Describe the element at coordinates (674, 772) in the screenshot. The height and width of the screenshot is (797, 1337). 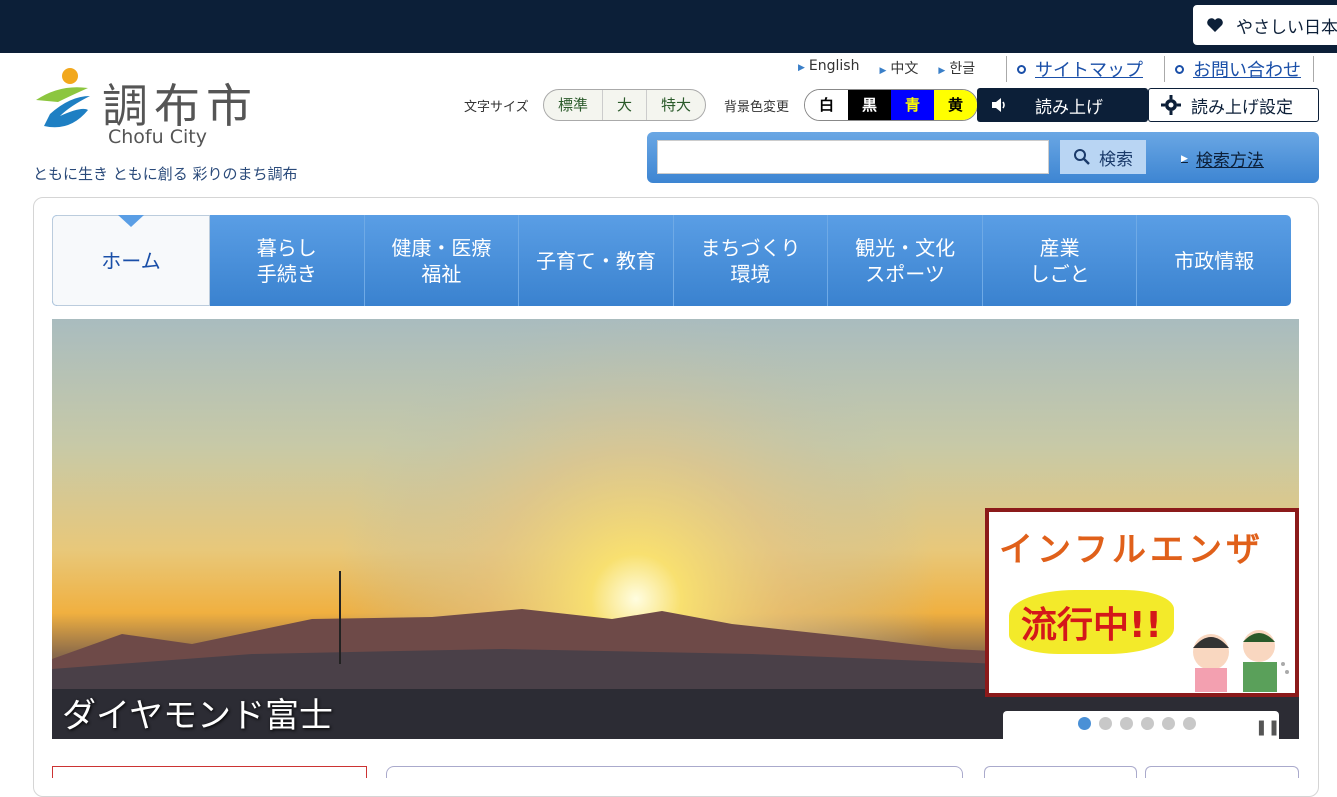
I see `bottom-panel-center` at that location.